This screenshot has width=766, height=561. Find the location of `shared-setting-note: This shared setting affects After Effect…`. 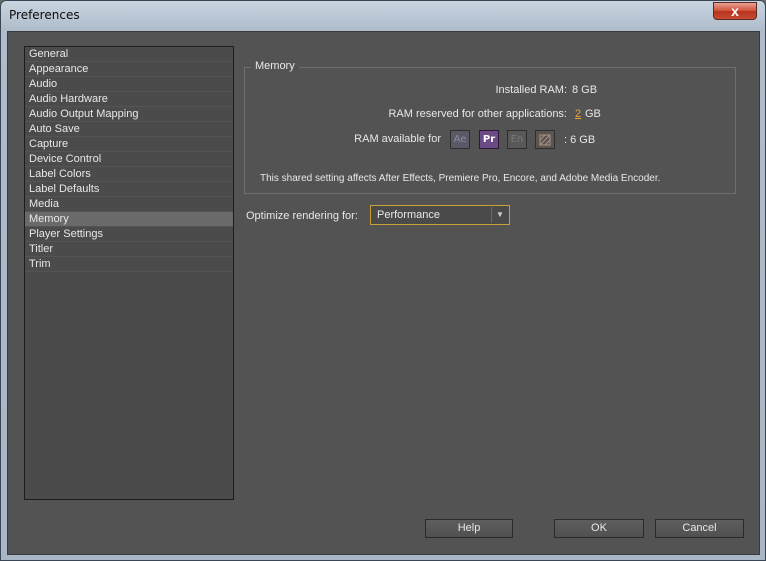

shared-setting-note: This shared setting affects After Effect… is located at coordinates (460, 178).